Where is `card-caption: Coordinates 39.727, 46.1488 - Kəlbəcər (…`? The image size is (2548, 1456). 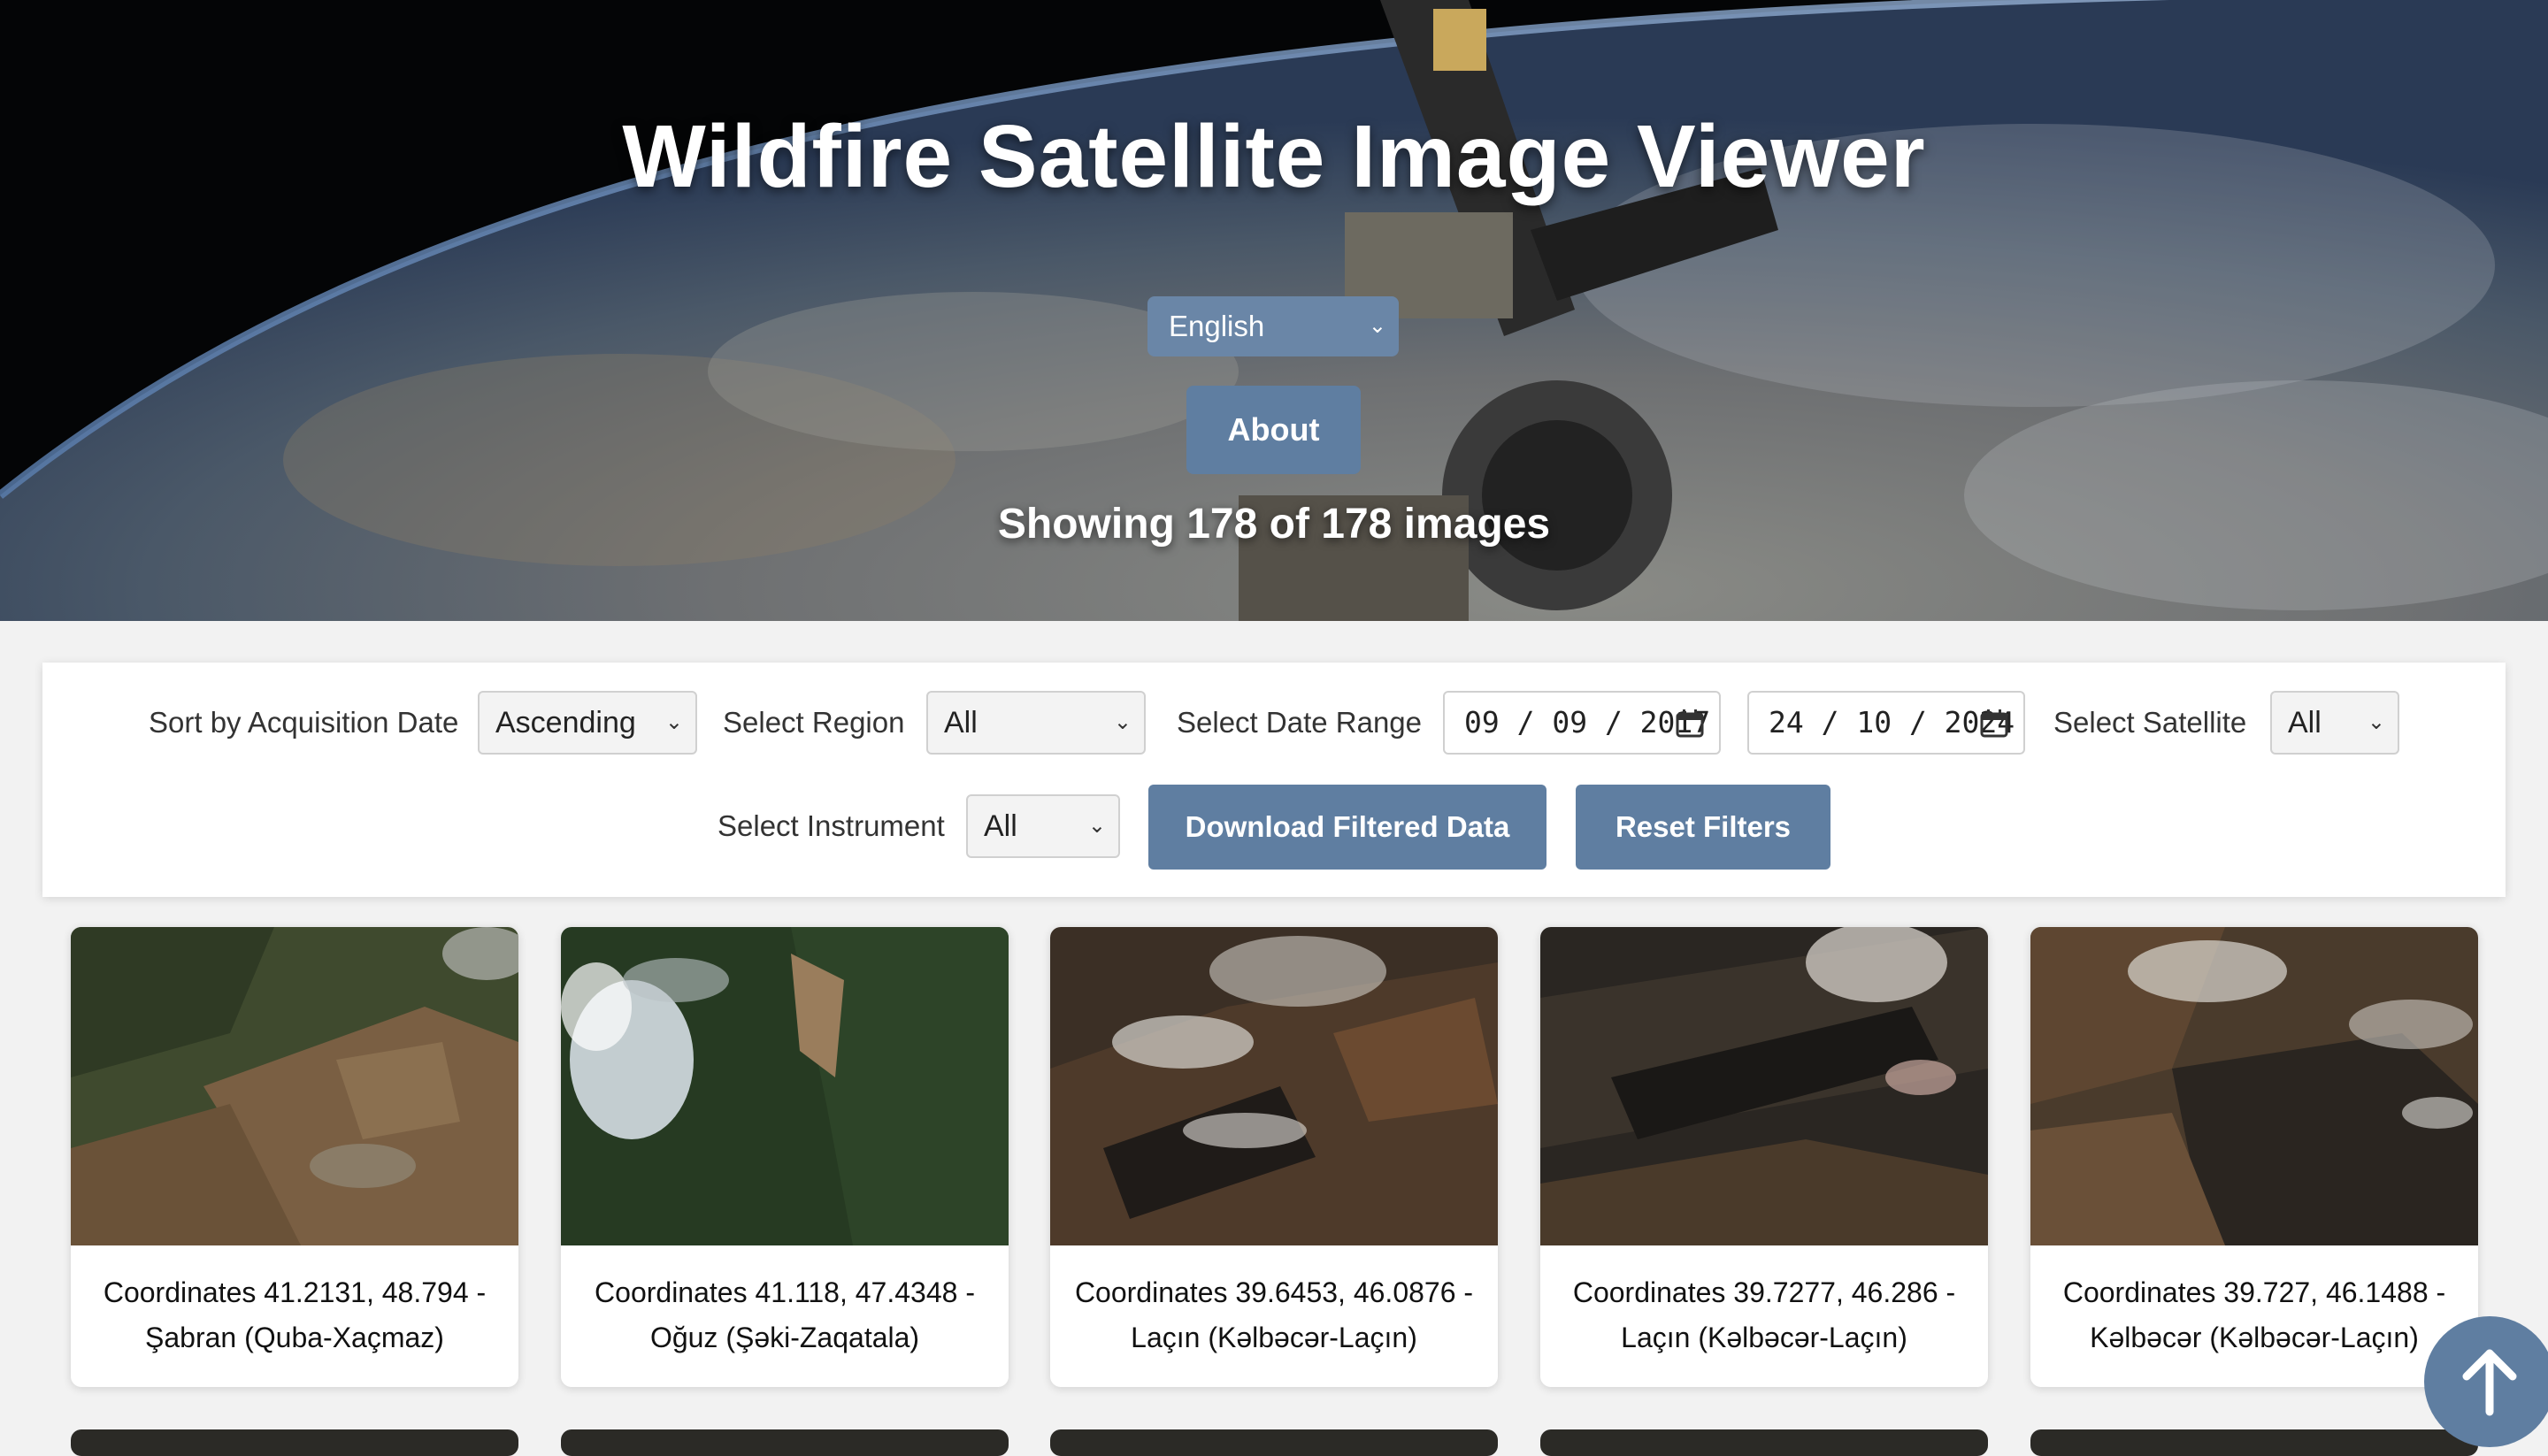 card-caption: Coordinates 39.727, 46.1488 - Kəlbəcər (… is located at coordinates (2254, 1315).